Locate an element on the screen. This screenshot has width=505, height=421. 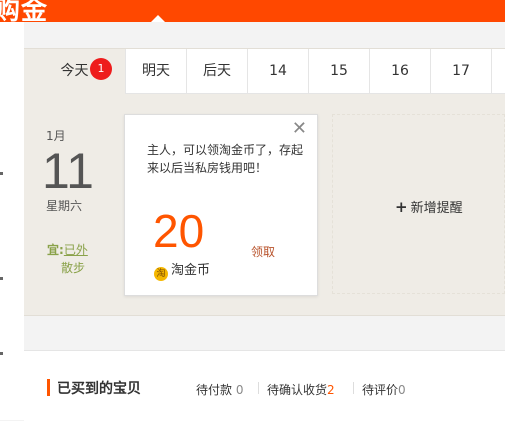
tab-label: 16 is located at coordinates (400, 71).